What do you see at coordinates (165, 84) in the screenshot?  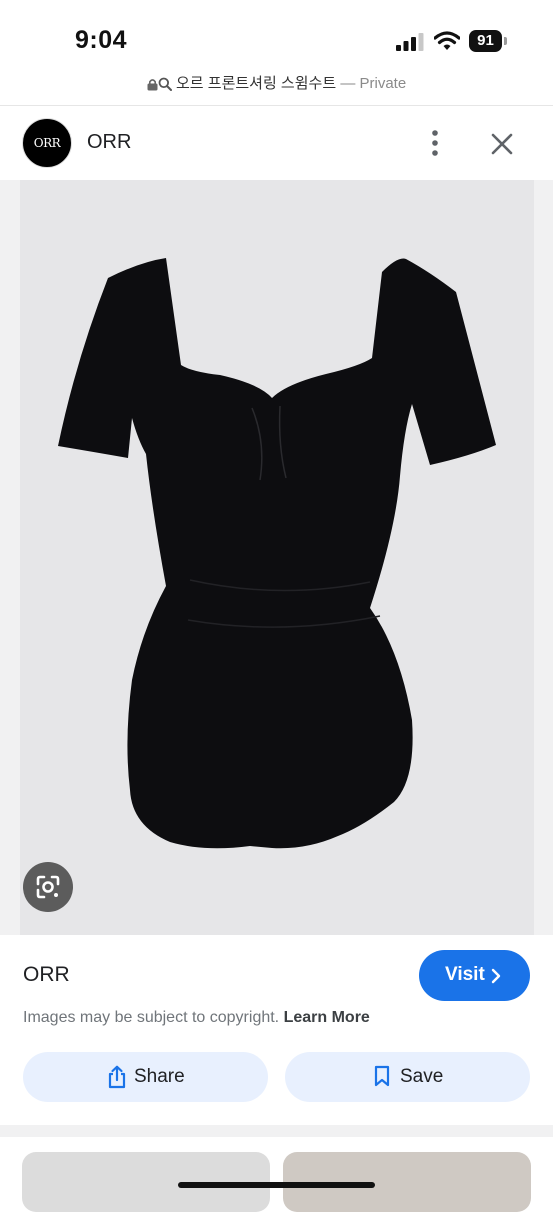 I see `search-icon` at bounding box center [165, 84].